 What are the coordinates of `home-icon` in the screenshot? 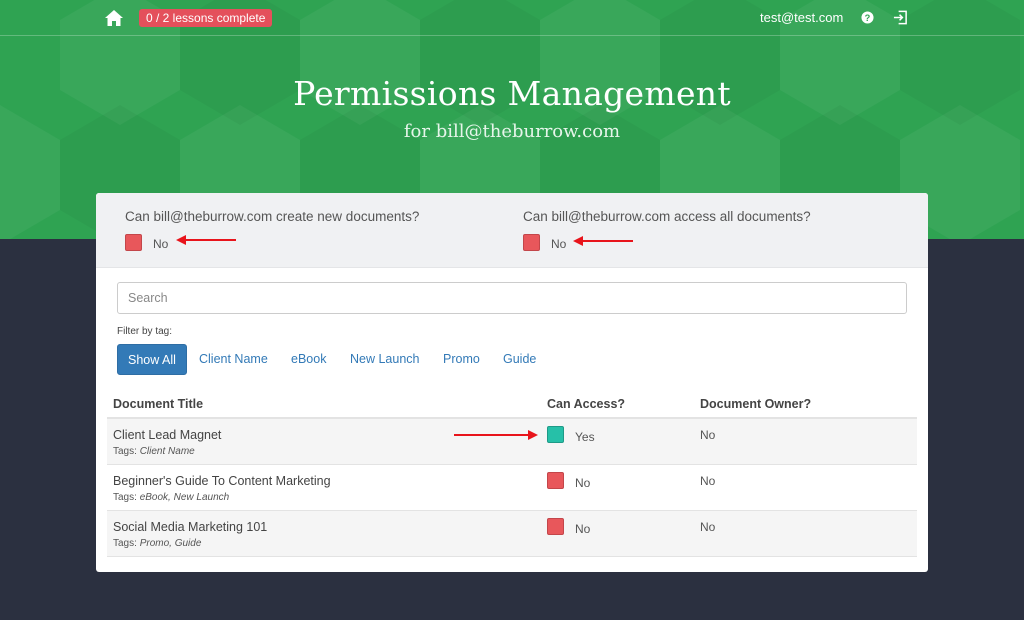 It's located at (114, 18).